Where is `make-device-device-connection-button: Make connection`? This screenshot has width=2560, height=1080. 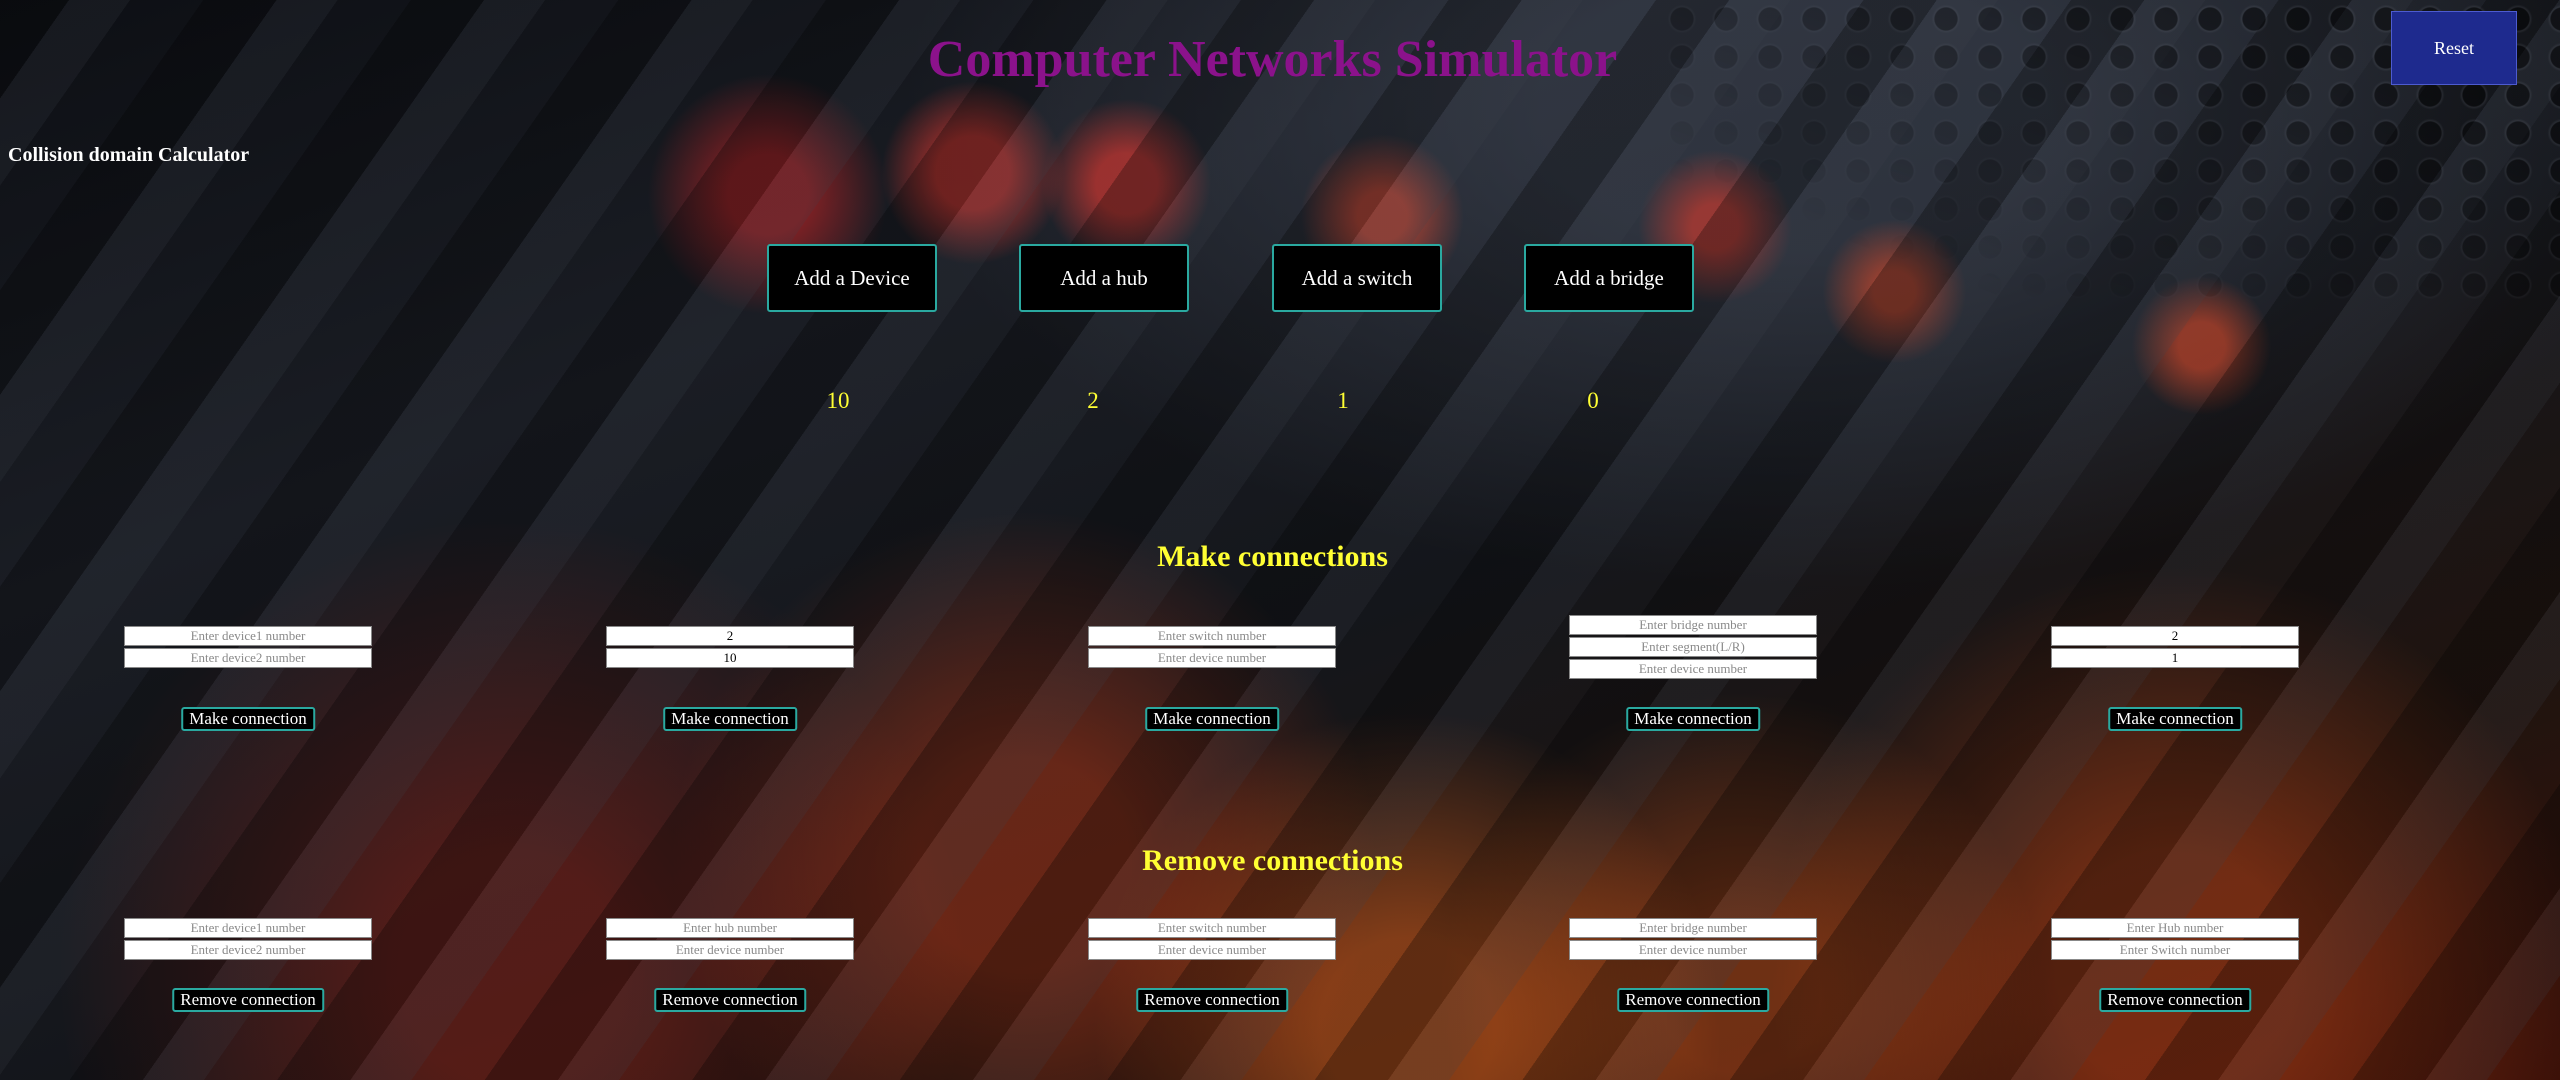
make-device-device-connection-button: Make connection is located at coordinates (248, 719).